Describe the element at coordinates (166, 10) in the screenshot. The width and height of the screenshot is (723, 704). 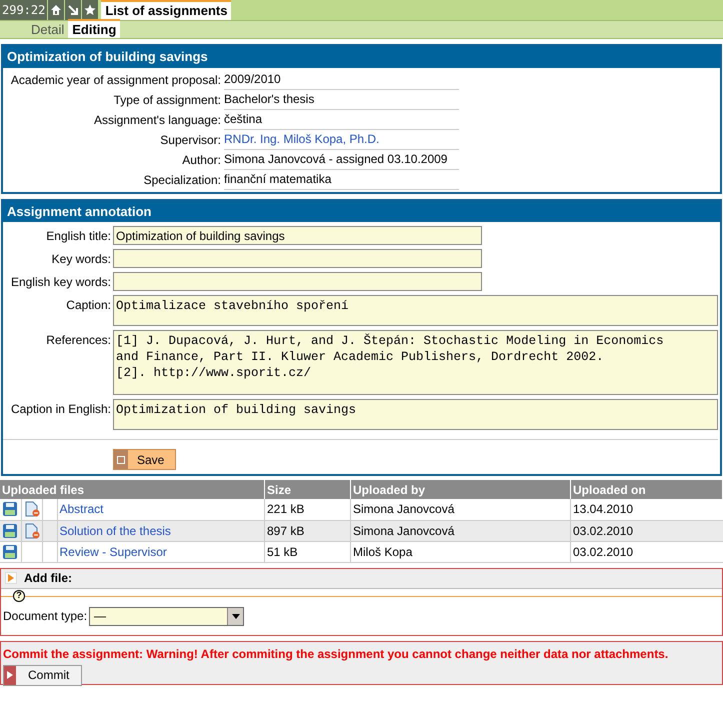
I see `tab: List of assignments` at that location.